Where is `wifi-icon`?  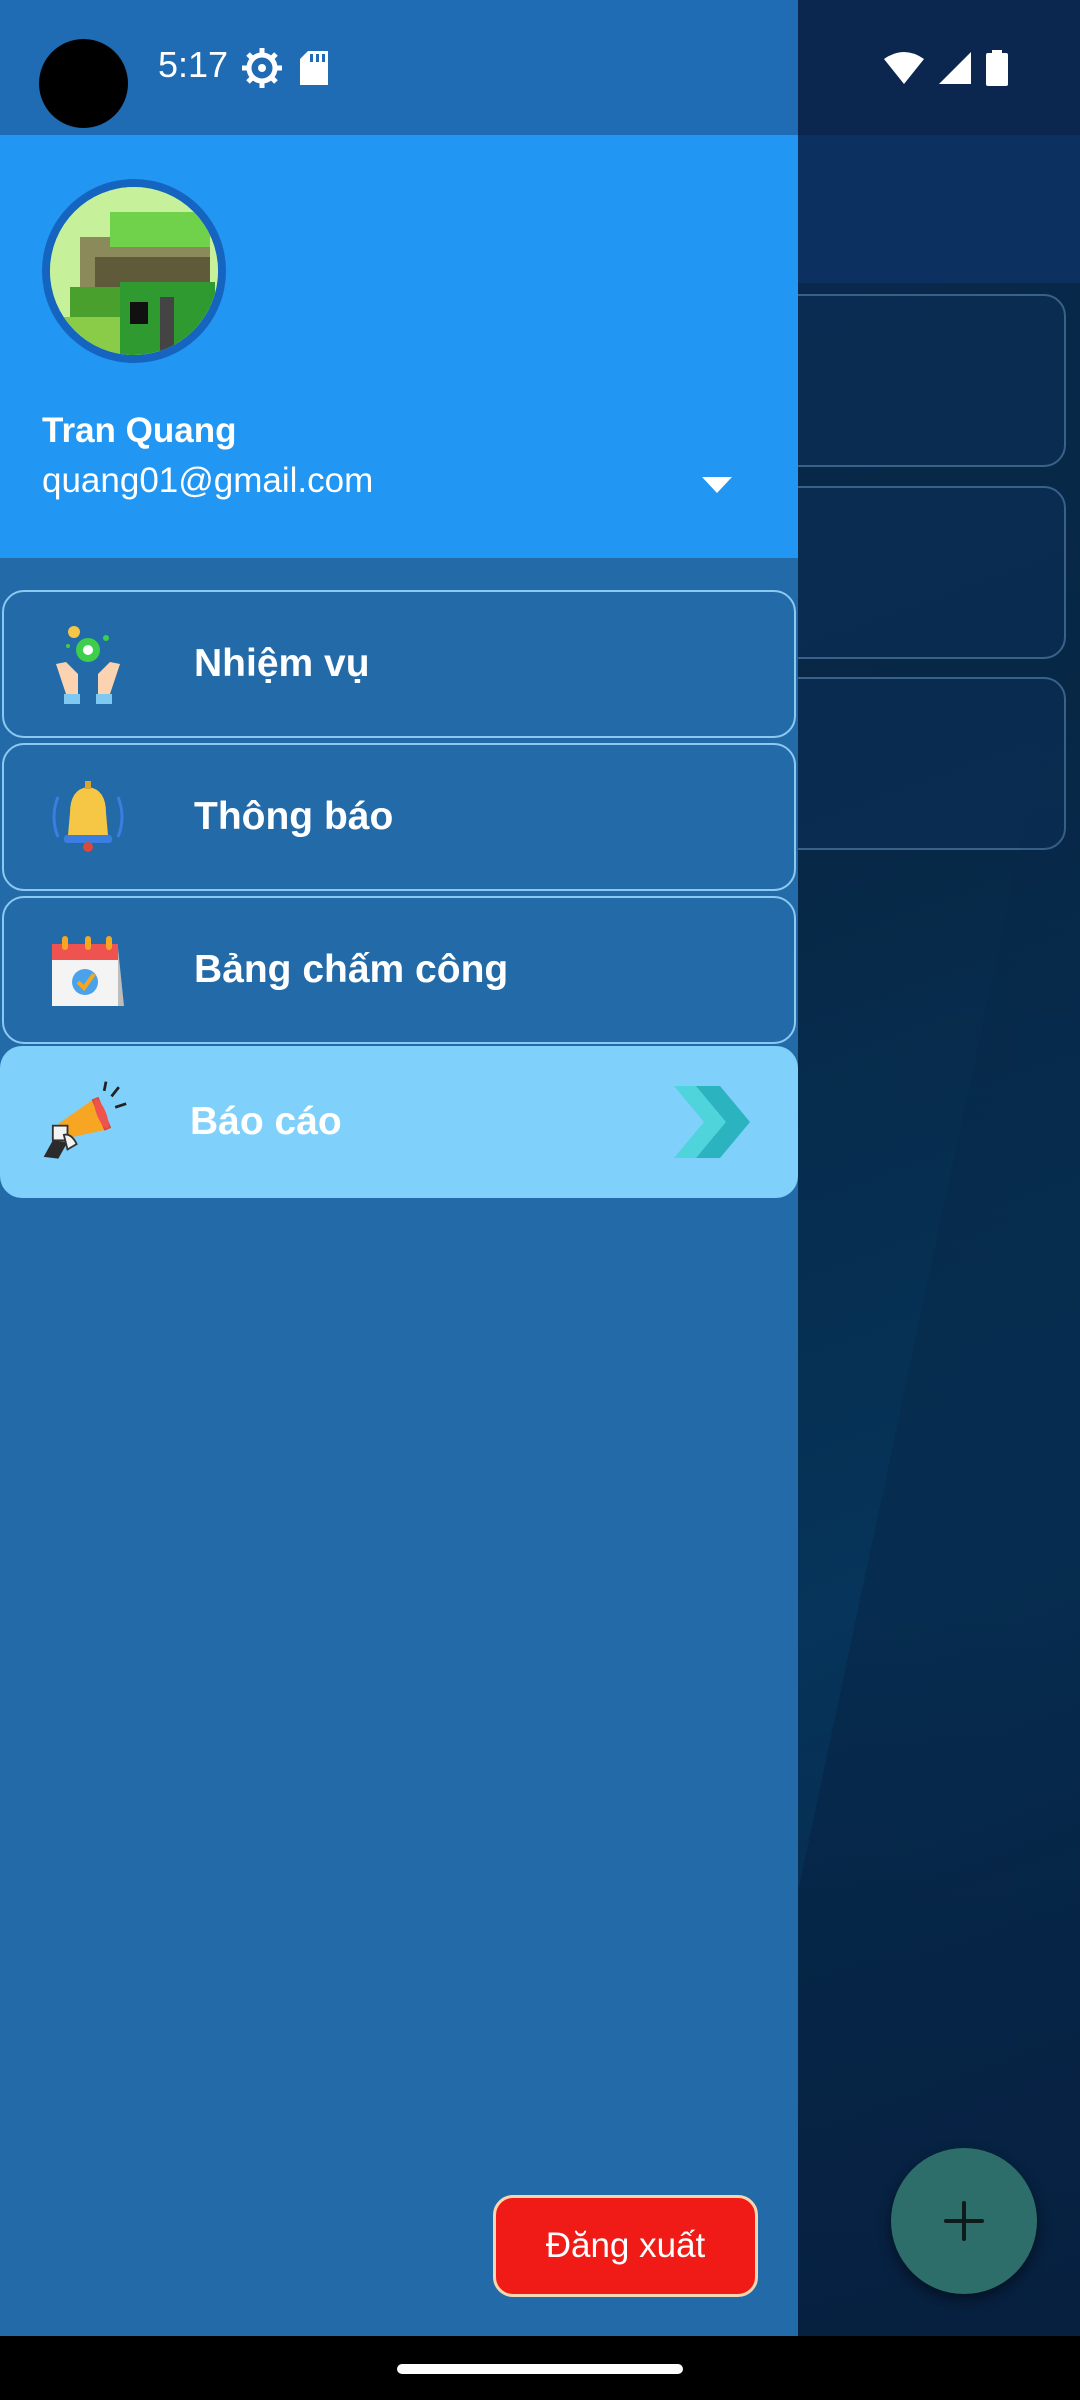 wifi-icon is located at coordinates (904, 68).